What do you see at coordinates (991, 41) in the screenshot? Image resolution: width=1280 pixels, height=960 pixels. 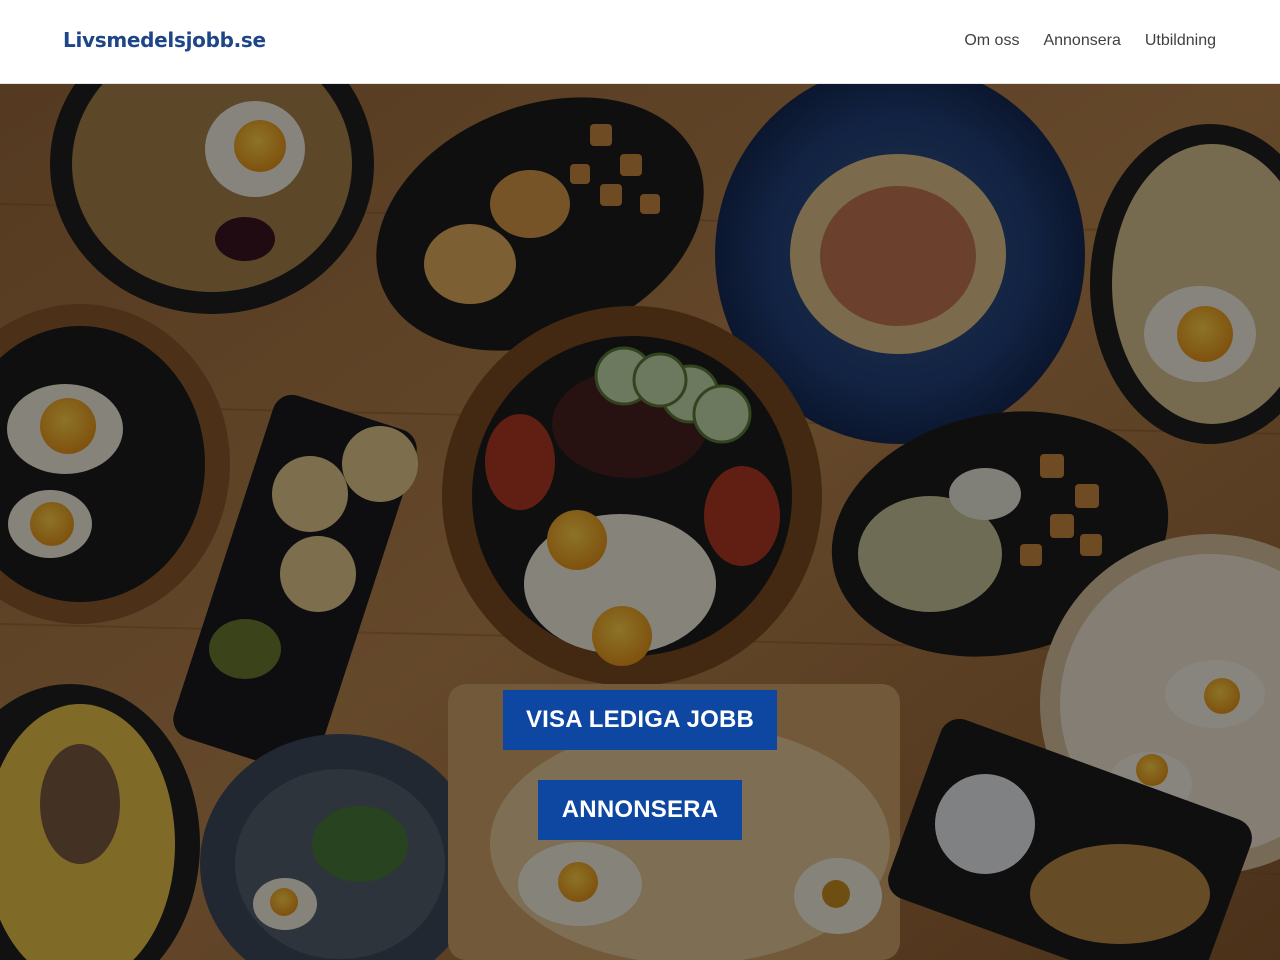 I see `nav-item-om-oss: Om oss` at bounding box center [991, 41].